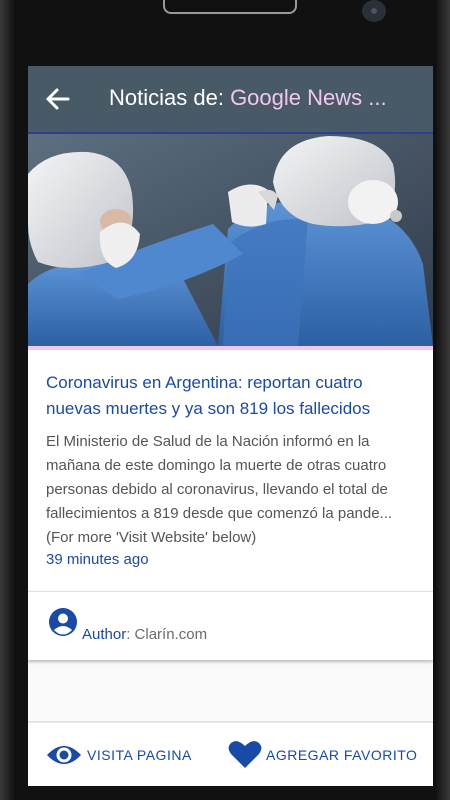  Describe the element at coordinates (104, 634) in the screenshot. I see `author-label: Author` at that location.